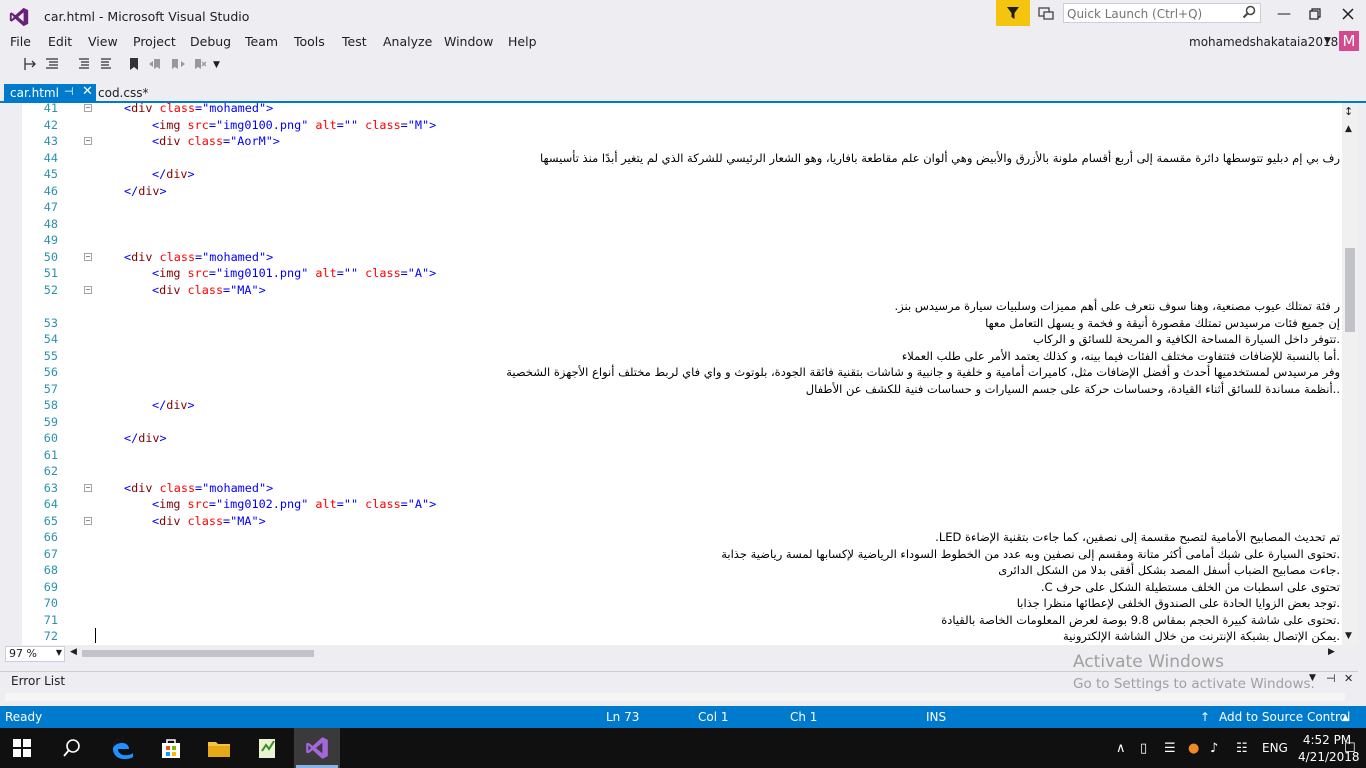  I want to click on visual-studio-icon, so click(317, 748).